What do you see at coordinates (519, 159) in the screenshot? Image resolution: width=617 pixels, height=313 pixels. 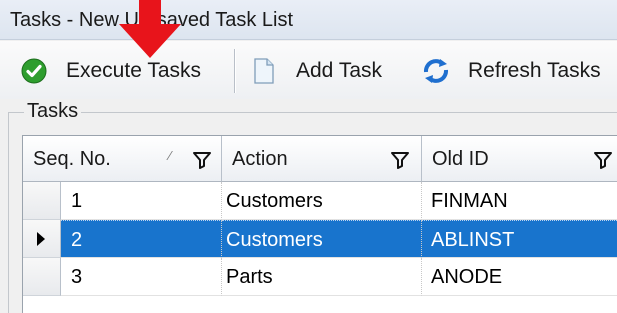 I see `column-header-old-id: Old ID` at bounding box center [519, 159].